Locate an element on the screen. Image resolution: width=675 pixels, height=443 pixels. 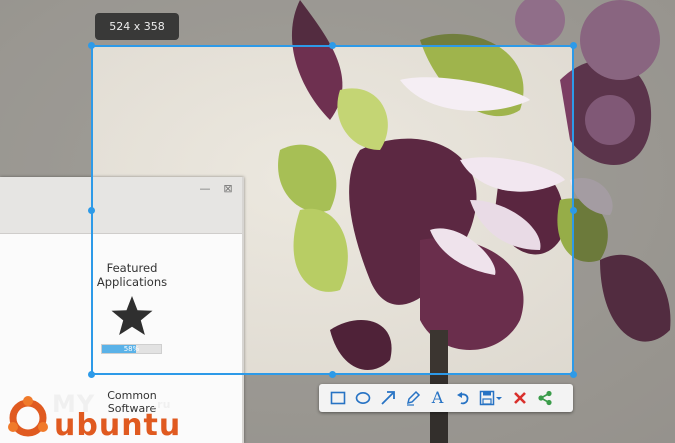
save-icon is located at coordinates (490, 398).